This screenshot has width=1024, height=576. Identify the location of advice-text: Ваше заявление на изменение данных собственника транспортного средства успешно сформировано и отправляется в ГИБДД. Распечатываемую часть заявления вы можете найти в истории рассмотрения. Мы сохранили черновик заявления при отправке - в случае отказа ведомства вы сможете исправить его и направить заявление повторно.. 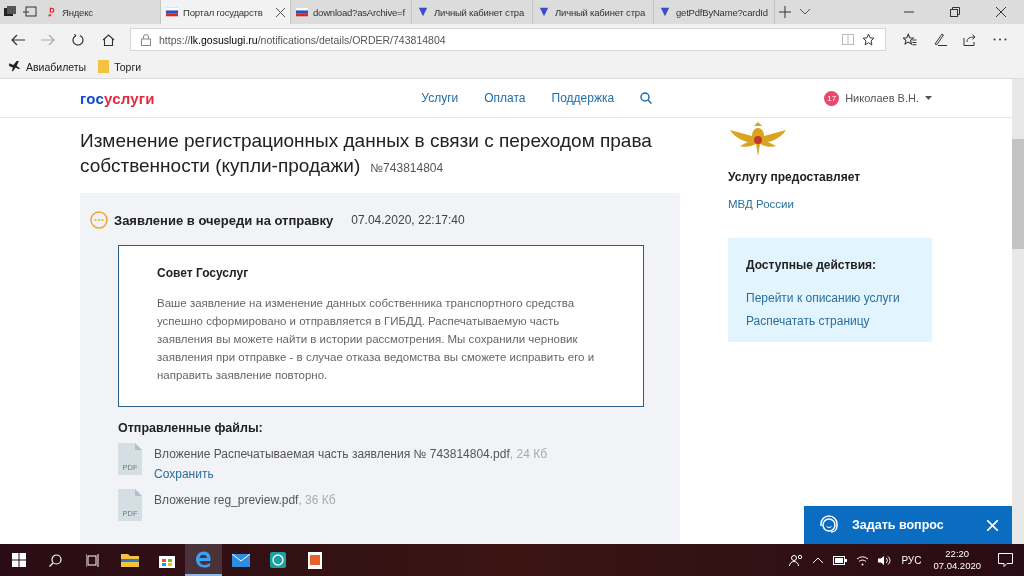
(376, 339).